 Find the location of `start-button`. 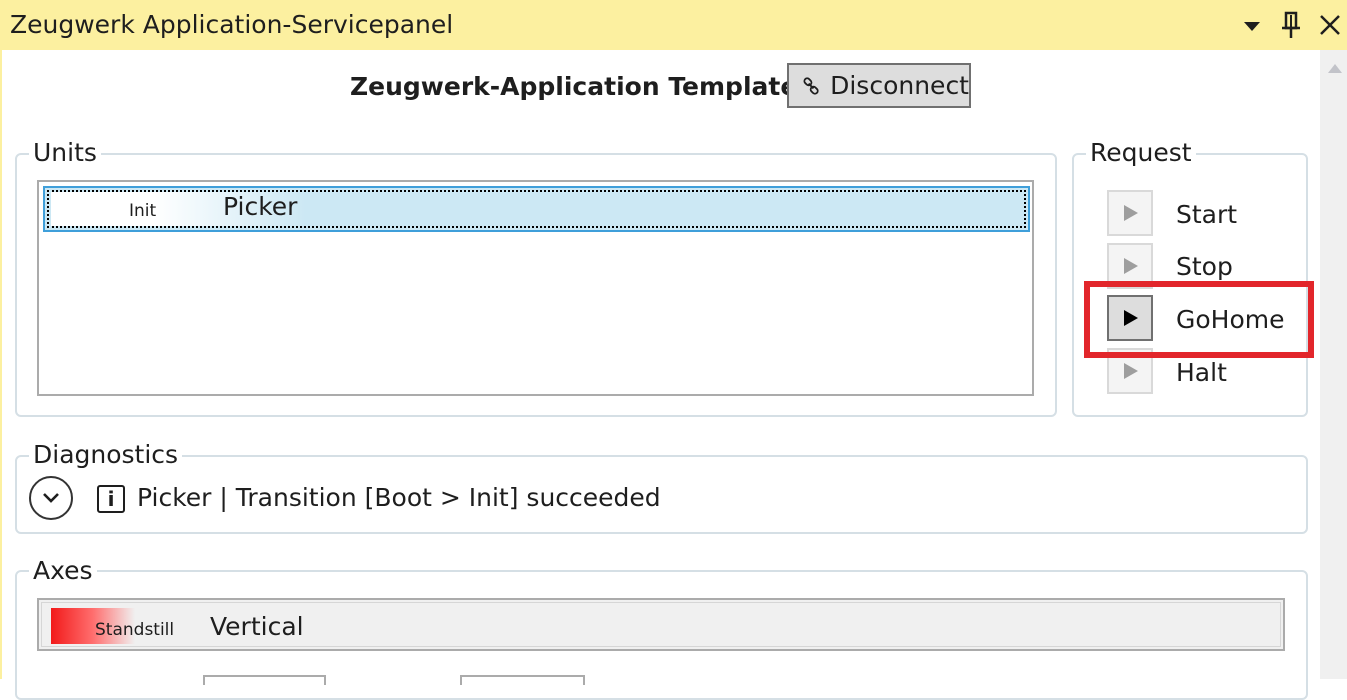

start-button is located at coordinates (1130, 213).